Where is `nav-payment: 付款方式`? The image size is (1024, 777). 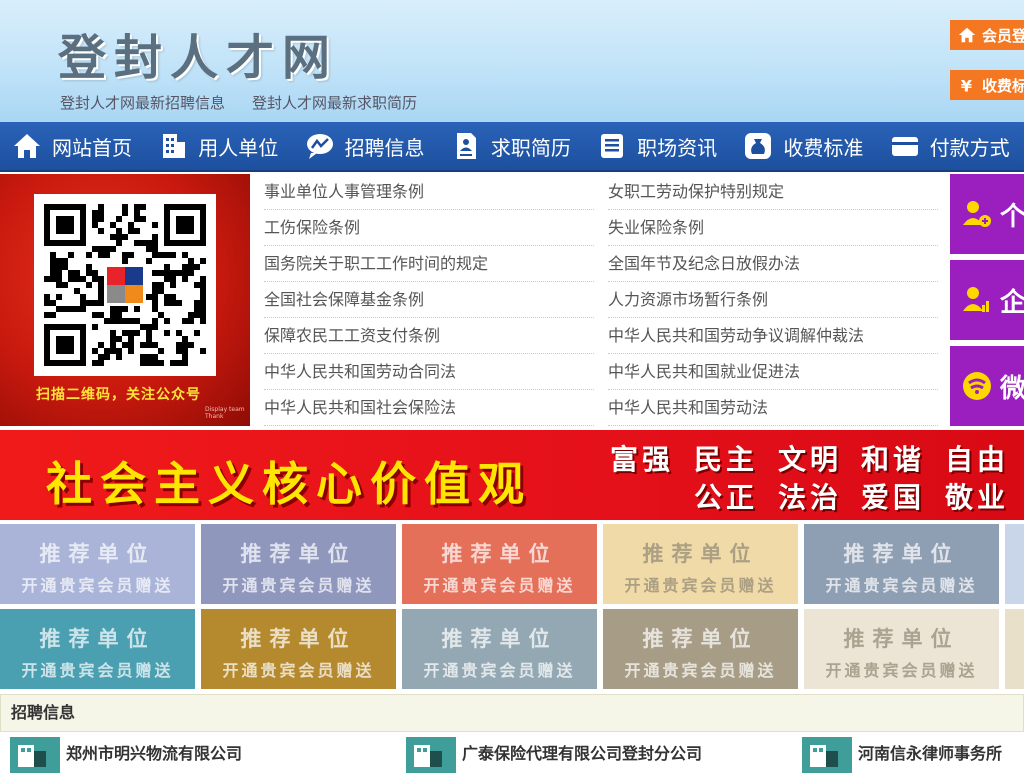 nav-payment: 付款方式 is located at coordinates (951, 146).